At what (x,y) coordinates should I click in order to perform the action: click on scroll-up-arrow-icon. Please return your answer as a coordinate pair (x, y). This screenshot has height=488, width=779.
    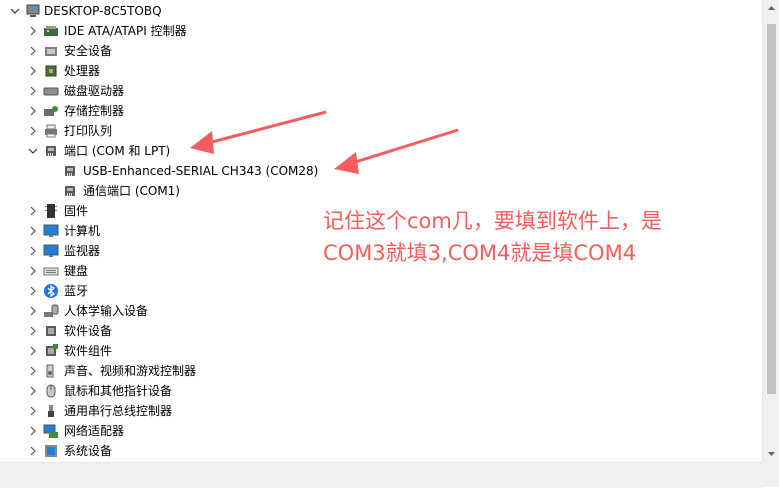
    Looking at the image, I should click on (771, 8).